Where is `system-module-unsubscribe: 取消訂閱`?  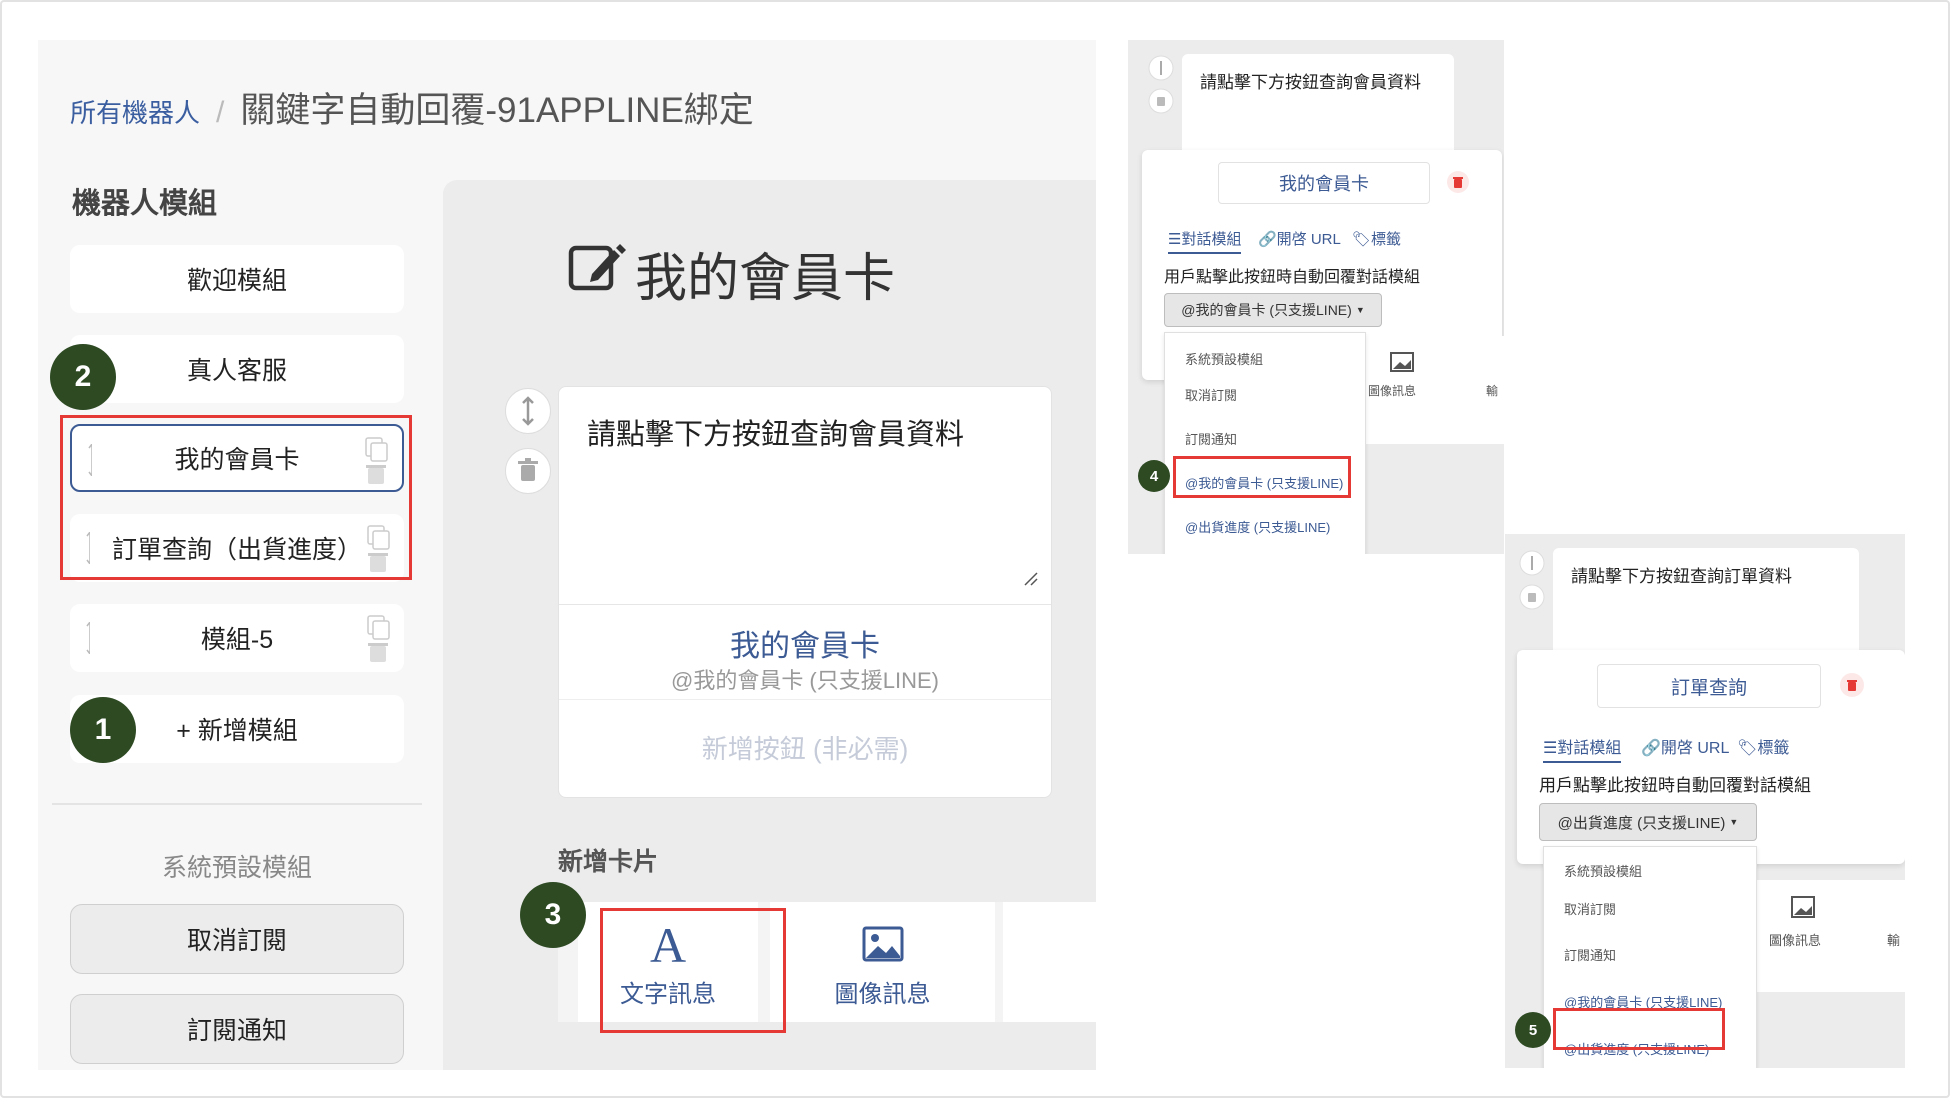 system-module-unsubscribe: 取消訂閱 is located at coordinates (237, 939).